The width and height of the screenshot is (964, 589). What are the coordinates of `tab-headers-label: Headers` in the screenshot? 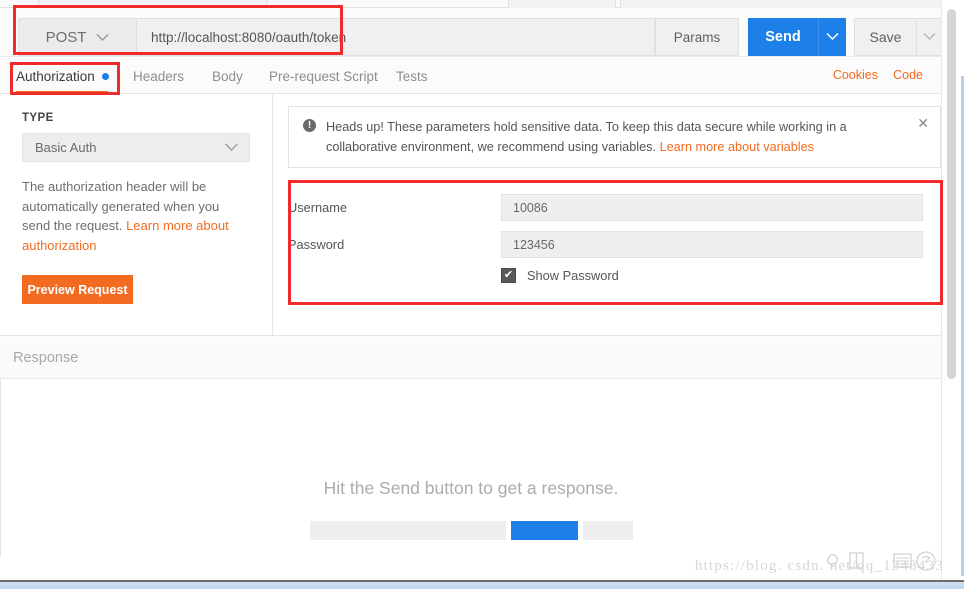 It's located at (159, 76).